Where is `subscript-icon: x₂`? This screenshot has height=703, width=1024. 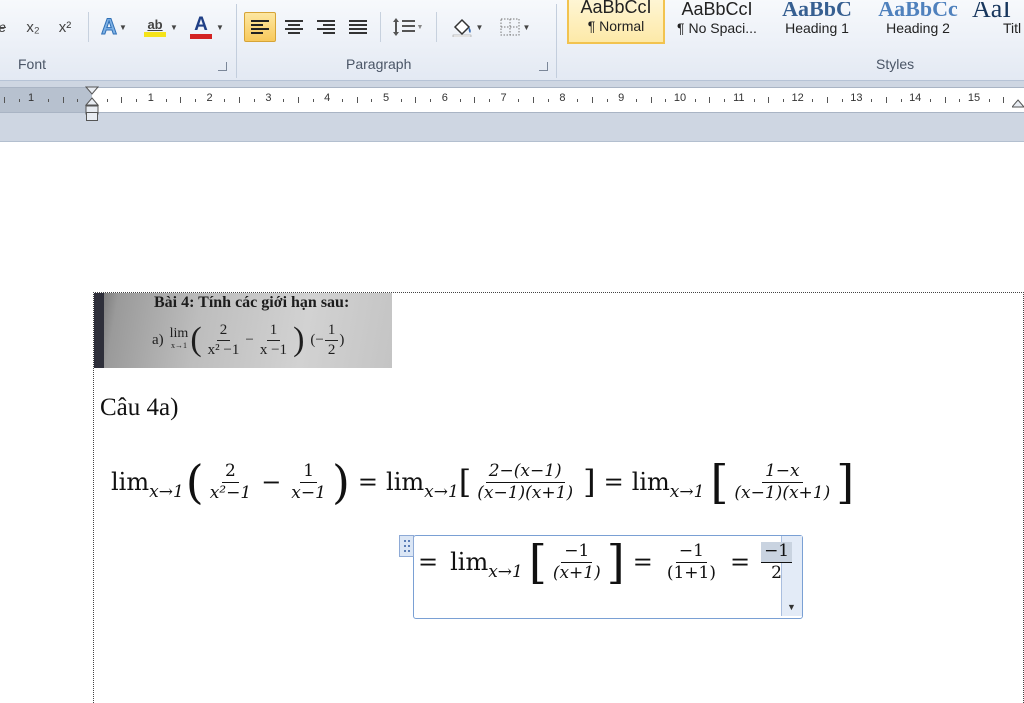 subscript-icon: x₂ is located at coordinates (33, 27).